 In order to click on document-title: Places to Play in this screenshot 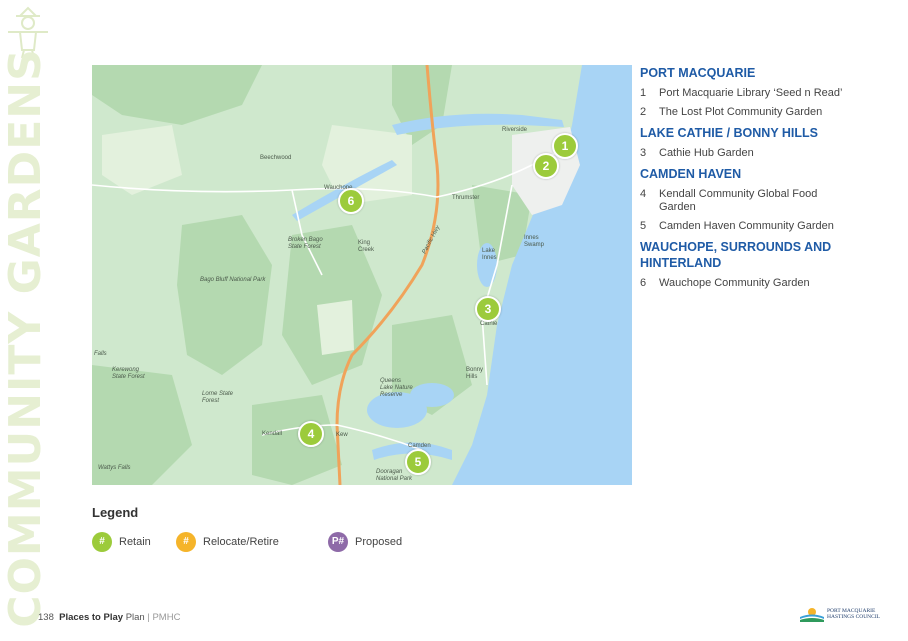, I will do `click(91, 617)`.